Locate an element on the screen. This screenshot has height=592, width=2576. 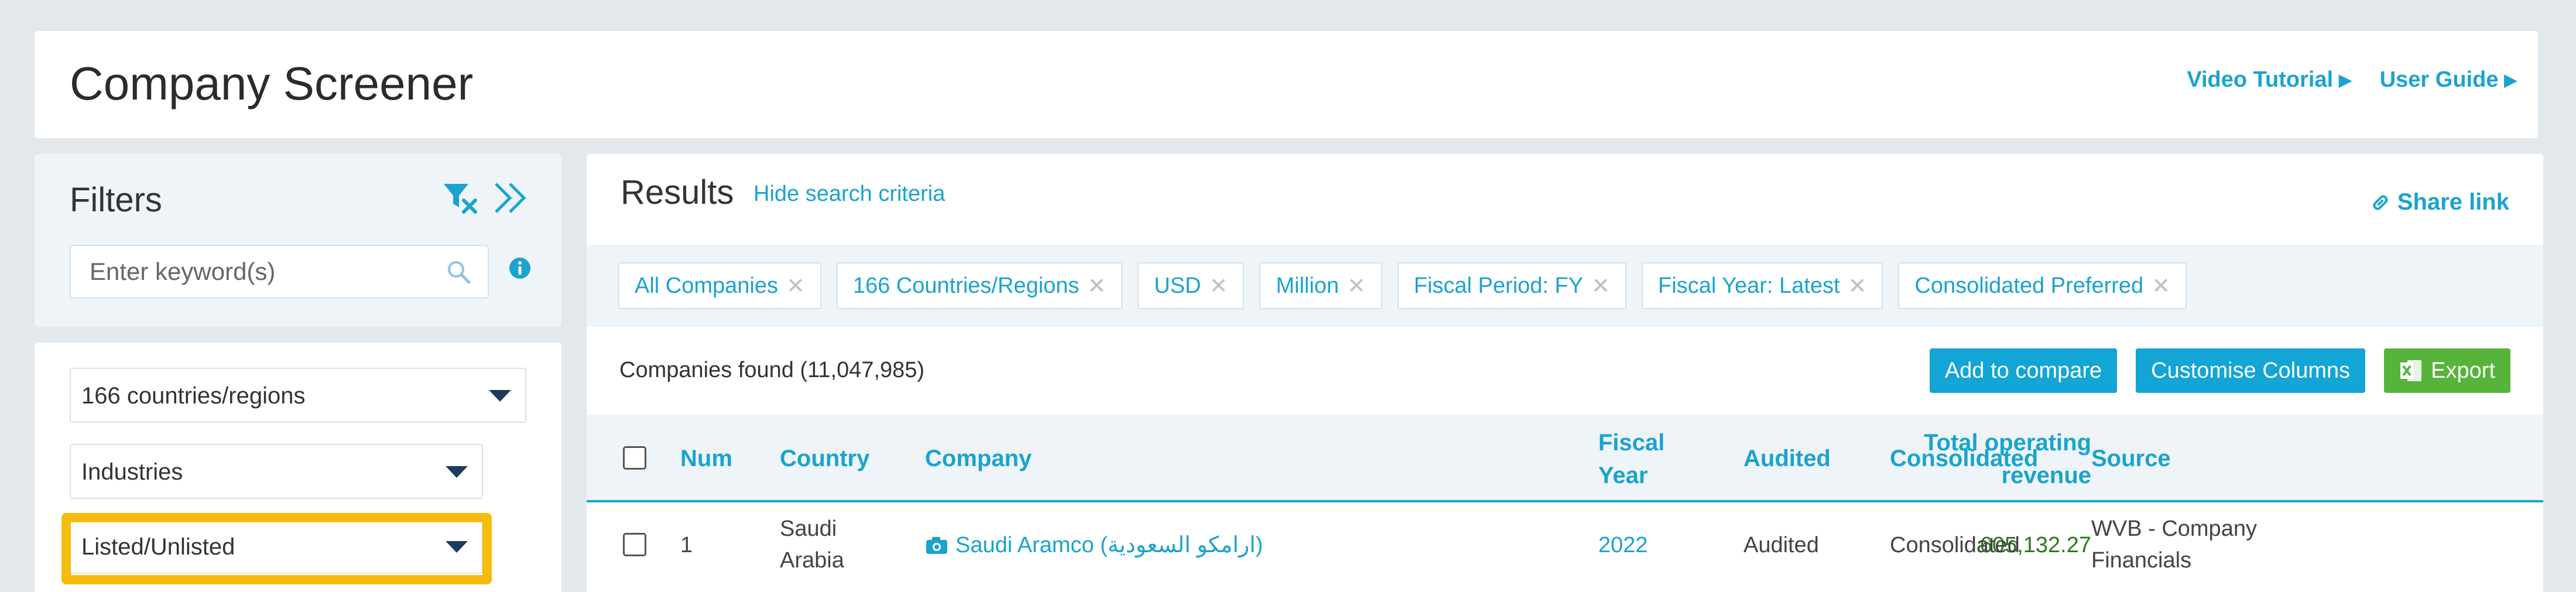
industries-dropdown-label: Industries is located at coordinates (132, 472).